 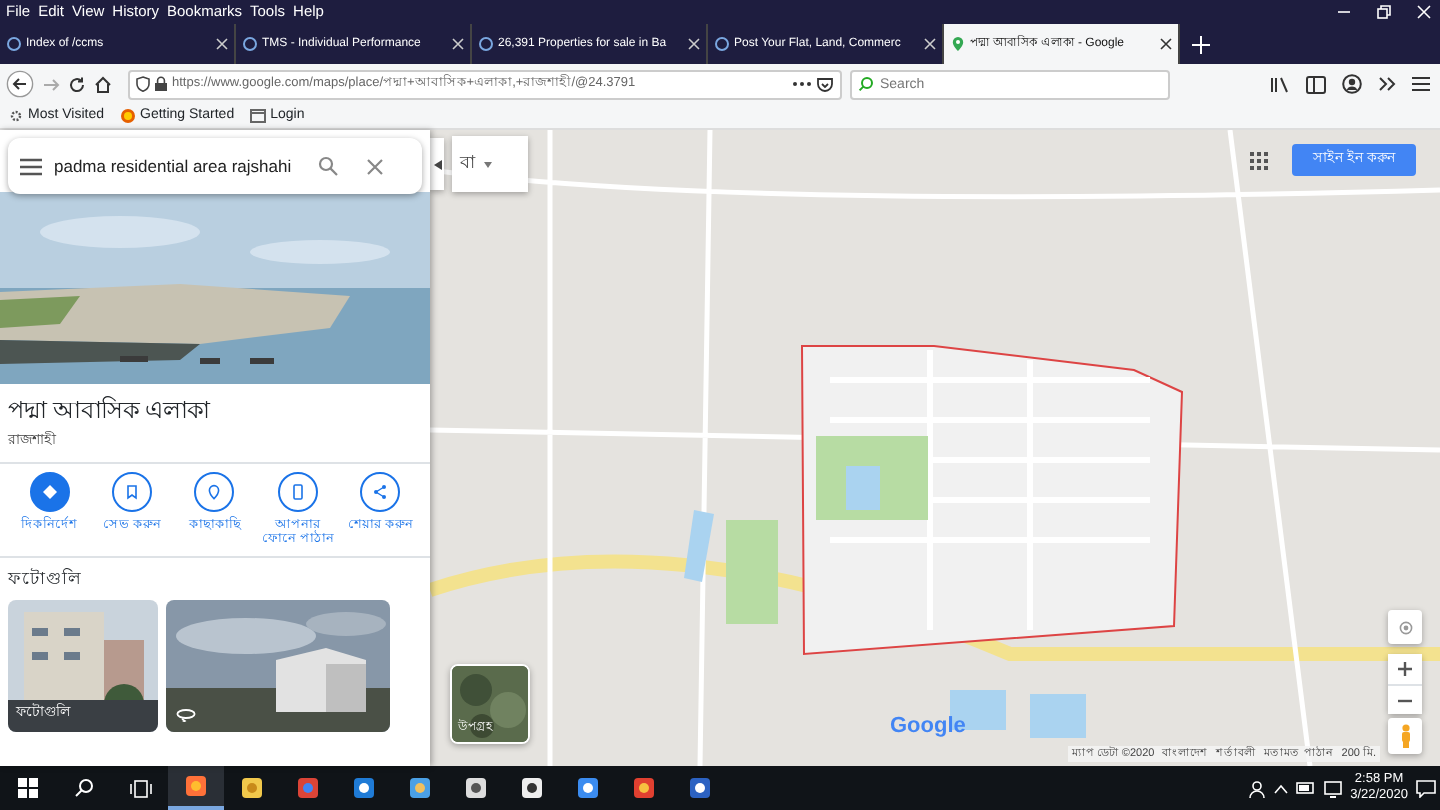 What do you see at coordinates (1333, 788) in the screenshot?
I see `network-icon` at bounding box center [1333, 788].